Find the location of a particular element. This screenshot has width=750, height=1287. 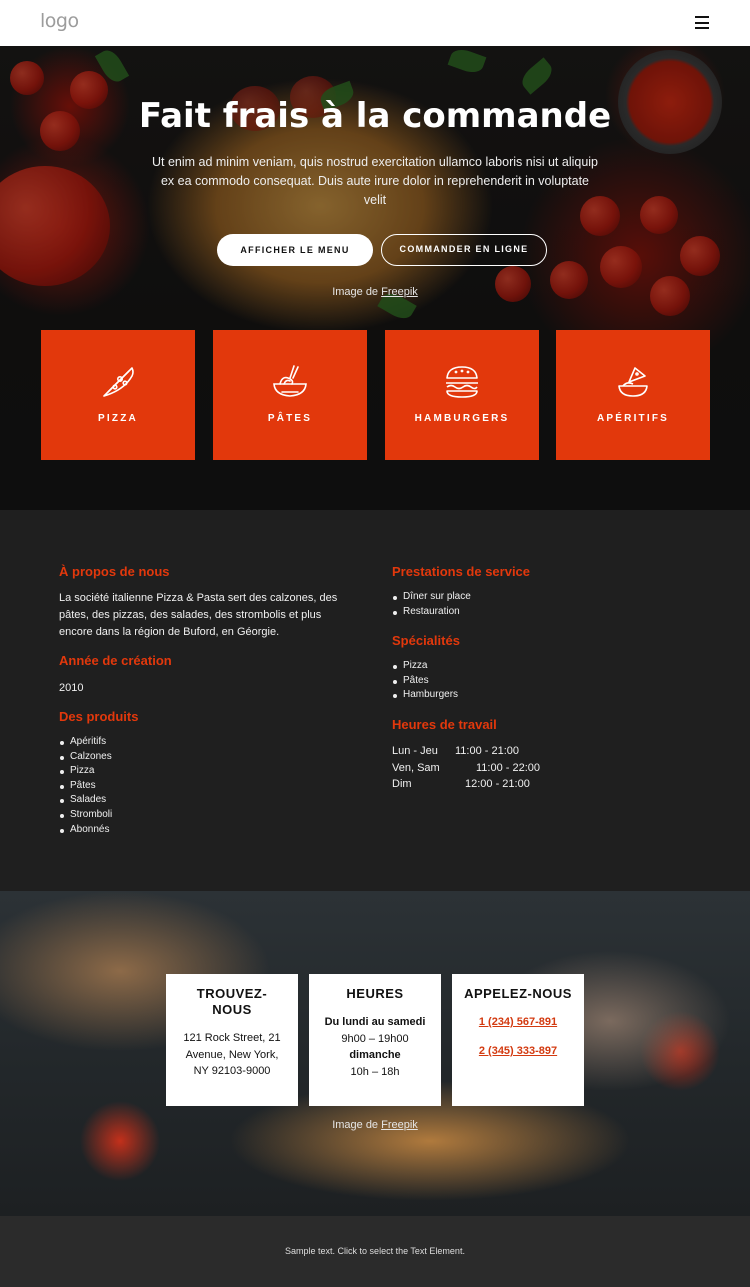

hero-title: Fait frais à la commande is located at coordinates (375, 116).